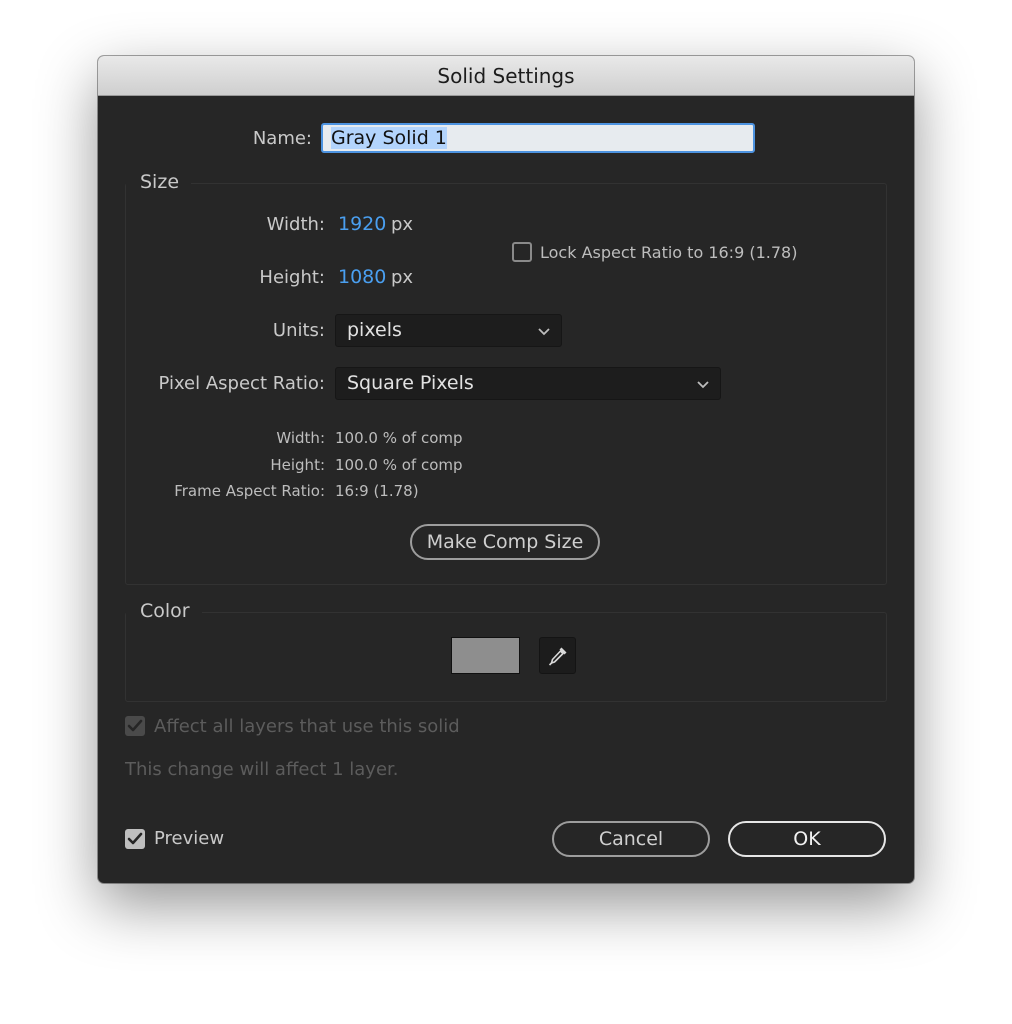  What do you see at coordinates (159, 182) in the screenshot?
I see `size-group-title: Size` at bounding box center [159, 182].